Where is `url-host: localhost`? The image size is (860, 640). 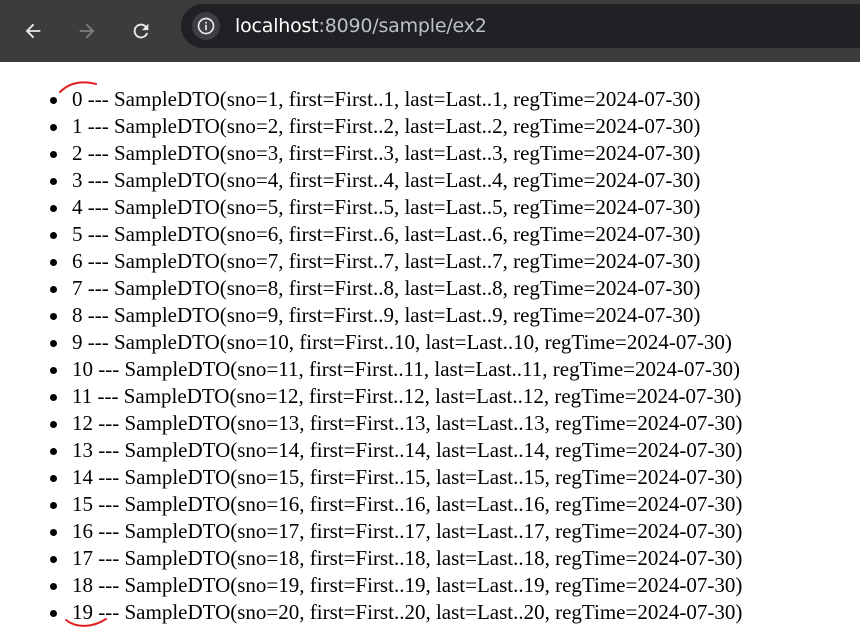 url-host: localhost is located at coordinates (277, 26).